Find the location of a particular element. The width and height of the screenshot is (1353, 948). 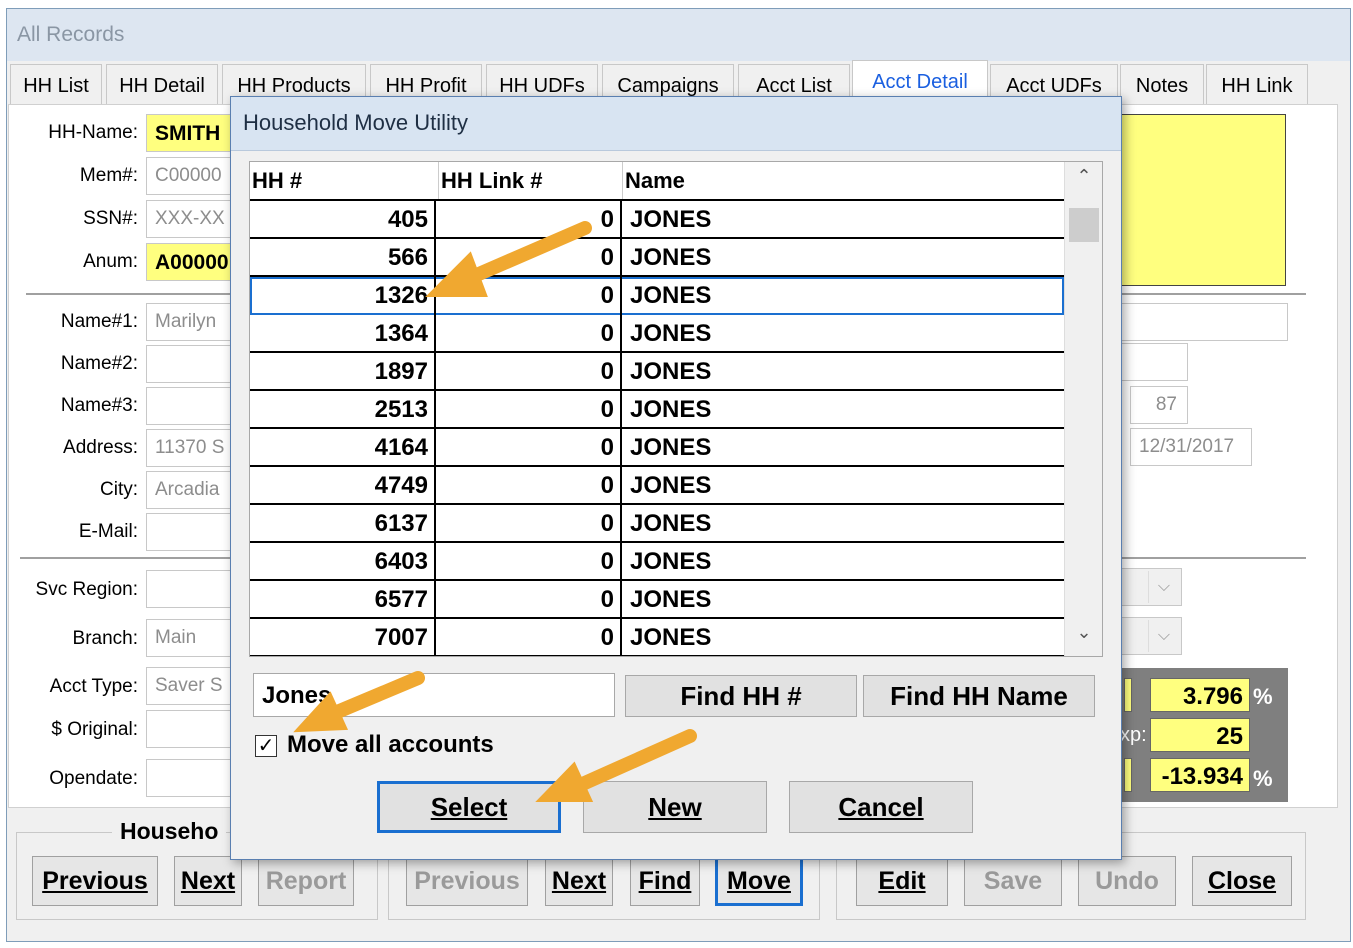

anum-label: Anum: is located at coordinates (110, 261).